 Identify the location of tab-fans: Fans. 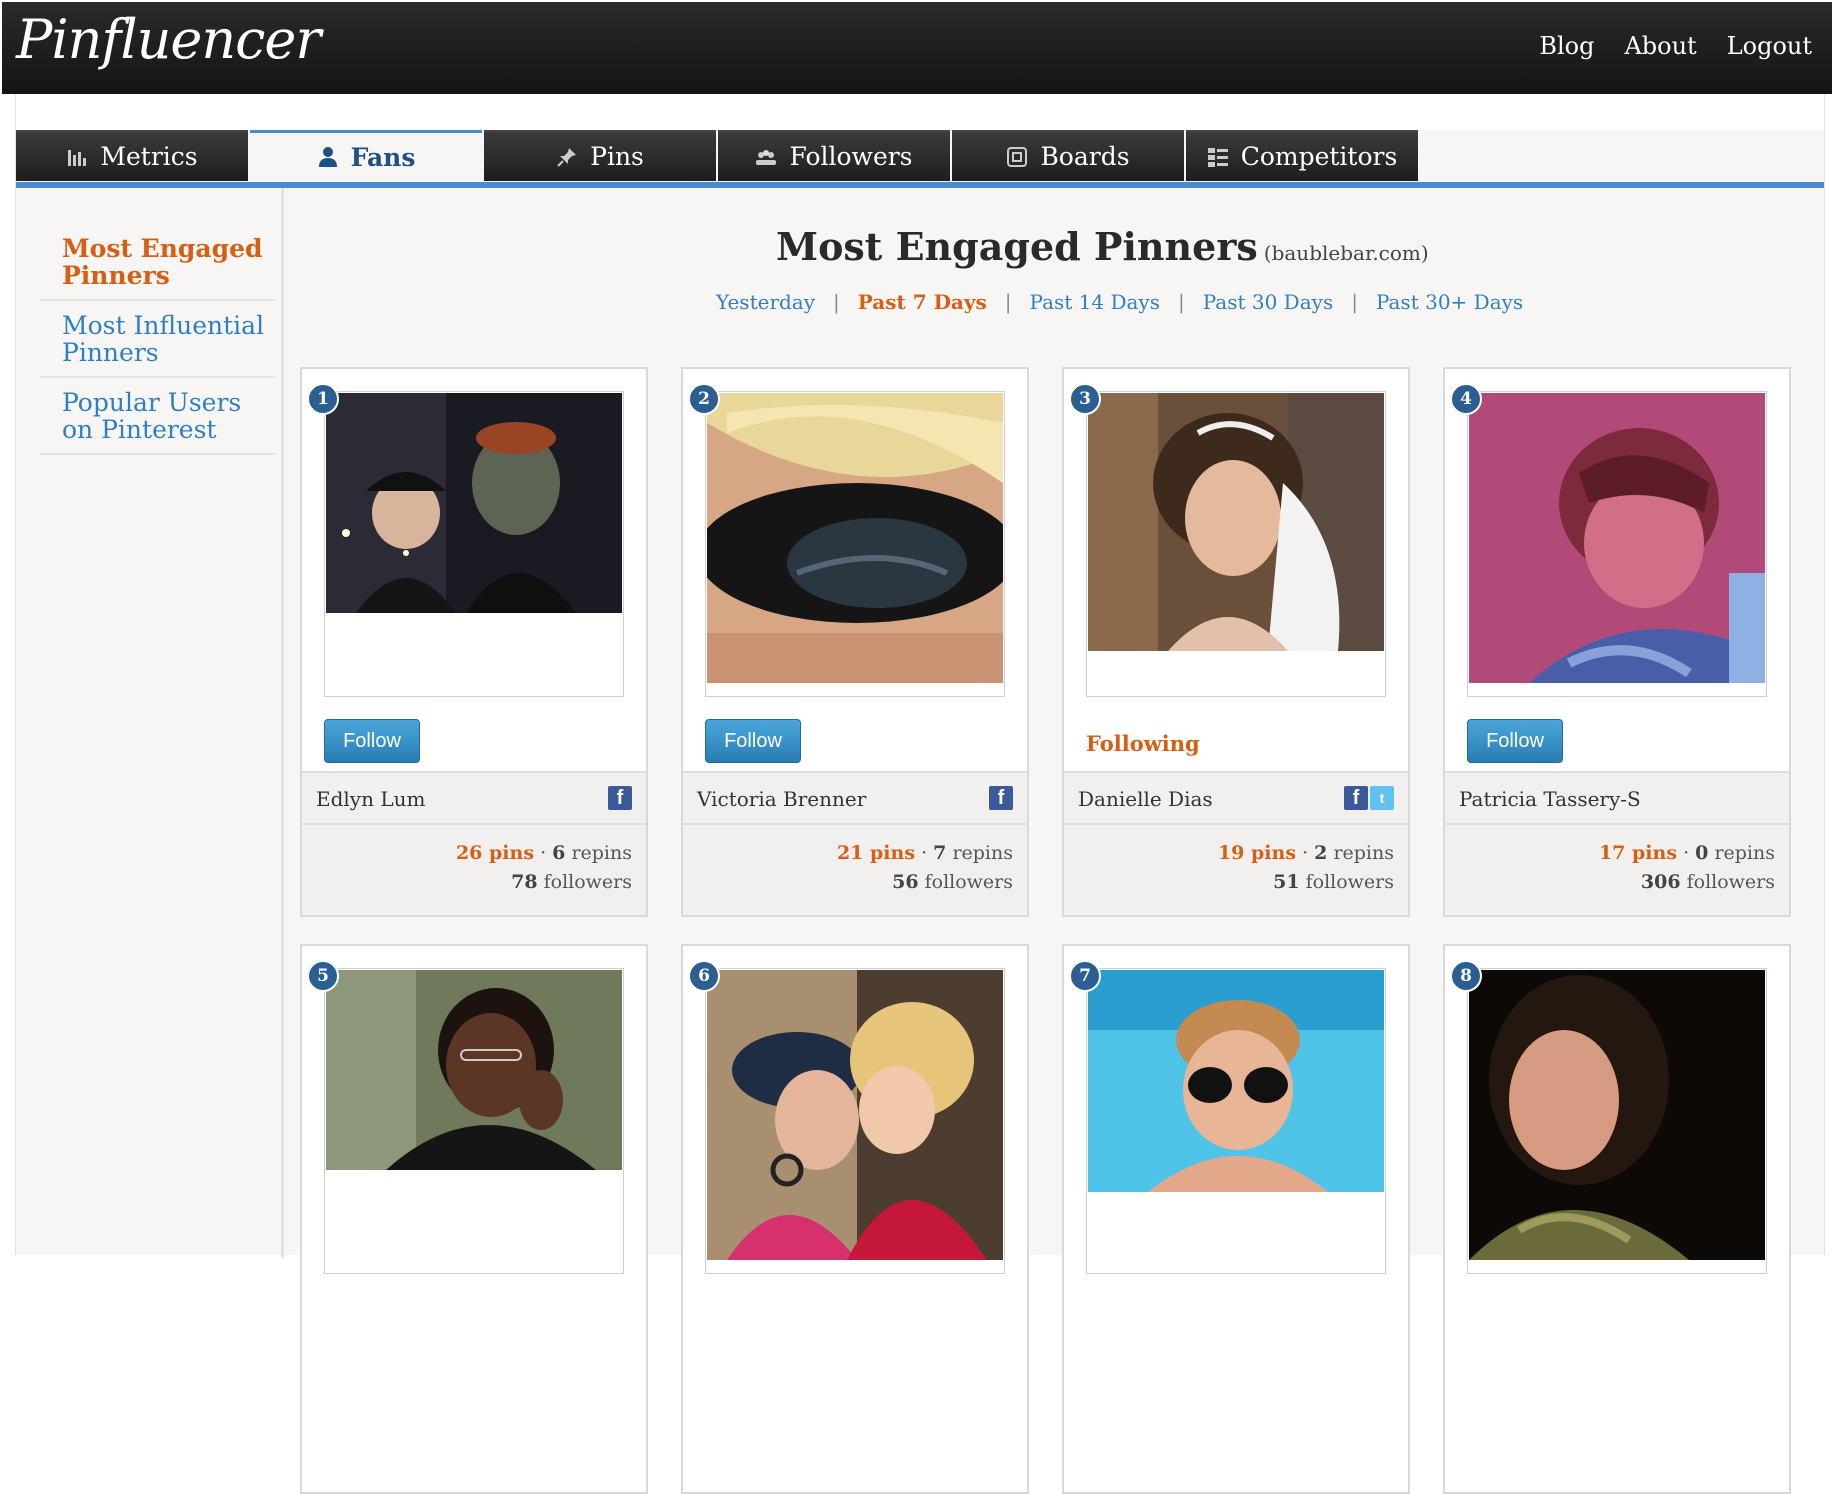
(366, 155).